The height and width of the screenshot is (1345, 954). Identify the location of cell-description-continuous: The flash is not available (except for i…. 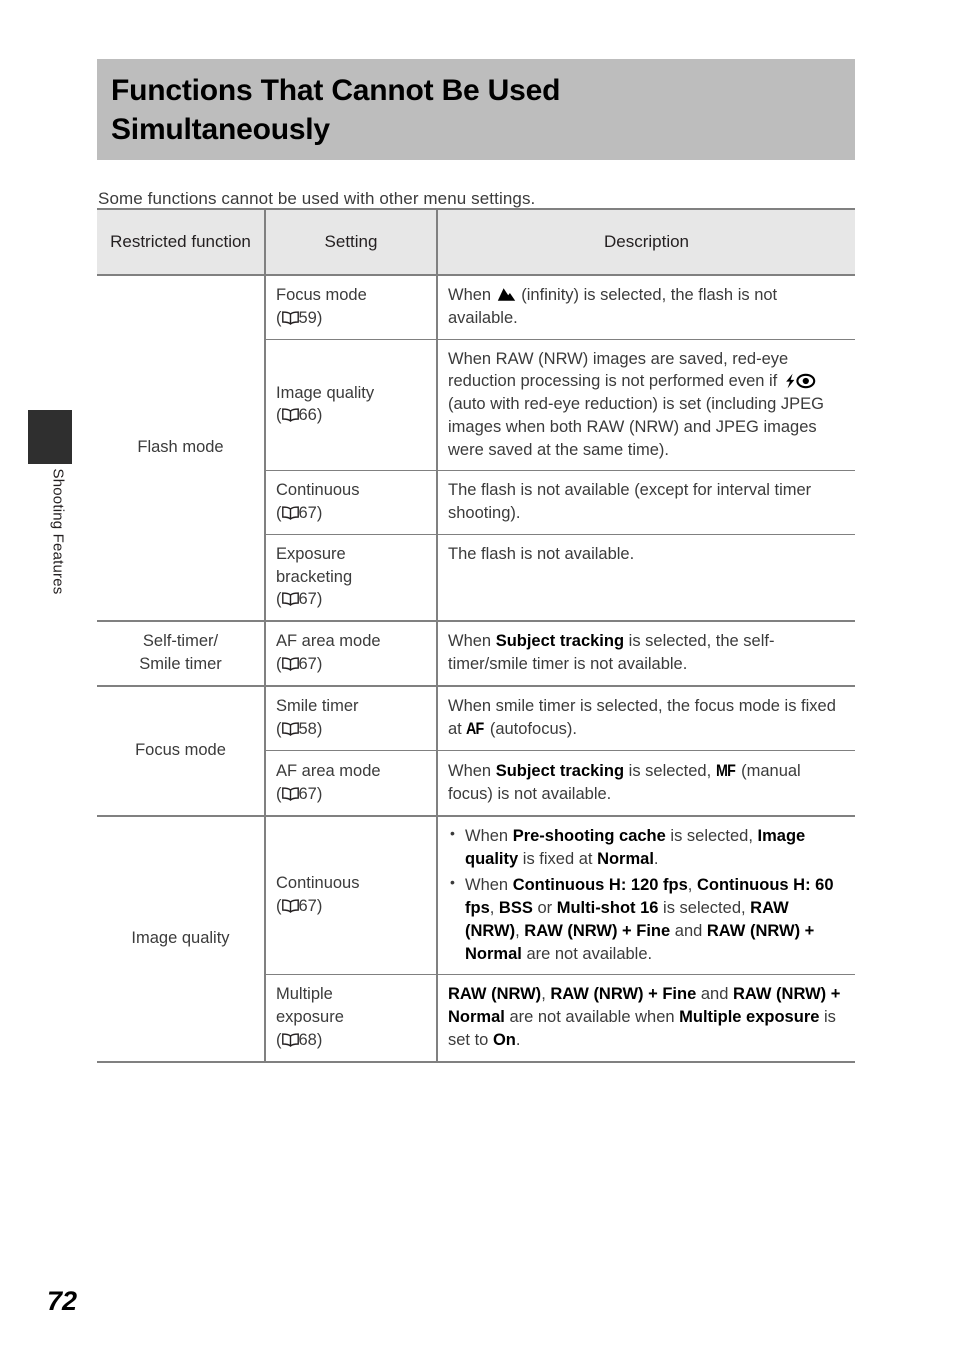
(646, 502).